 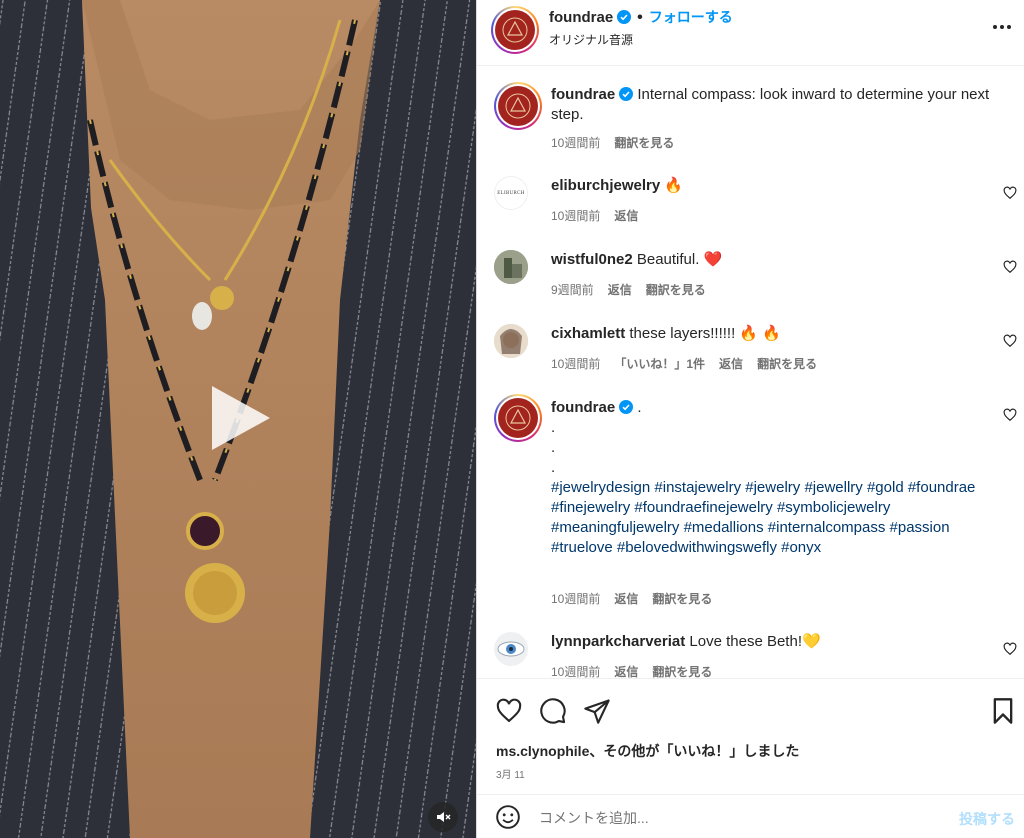 I want to click on comment-text: these layers!!!!!! 🔥 🔥, so click(x=705, y=333).